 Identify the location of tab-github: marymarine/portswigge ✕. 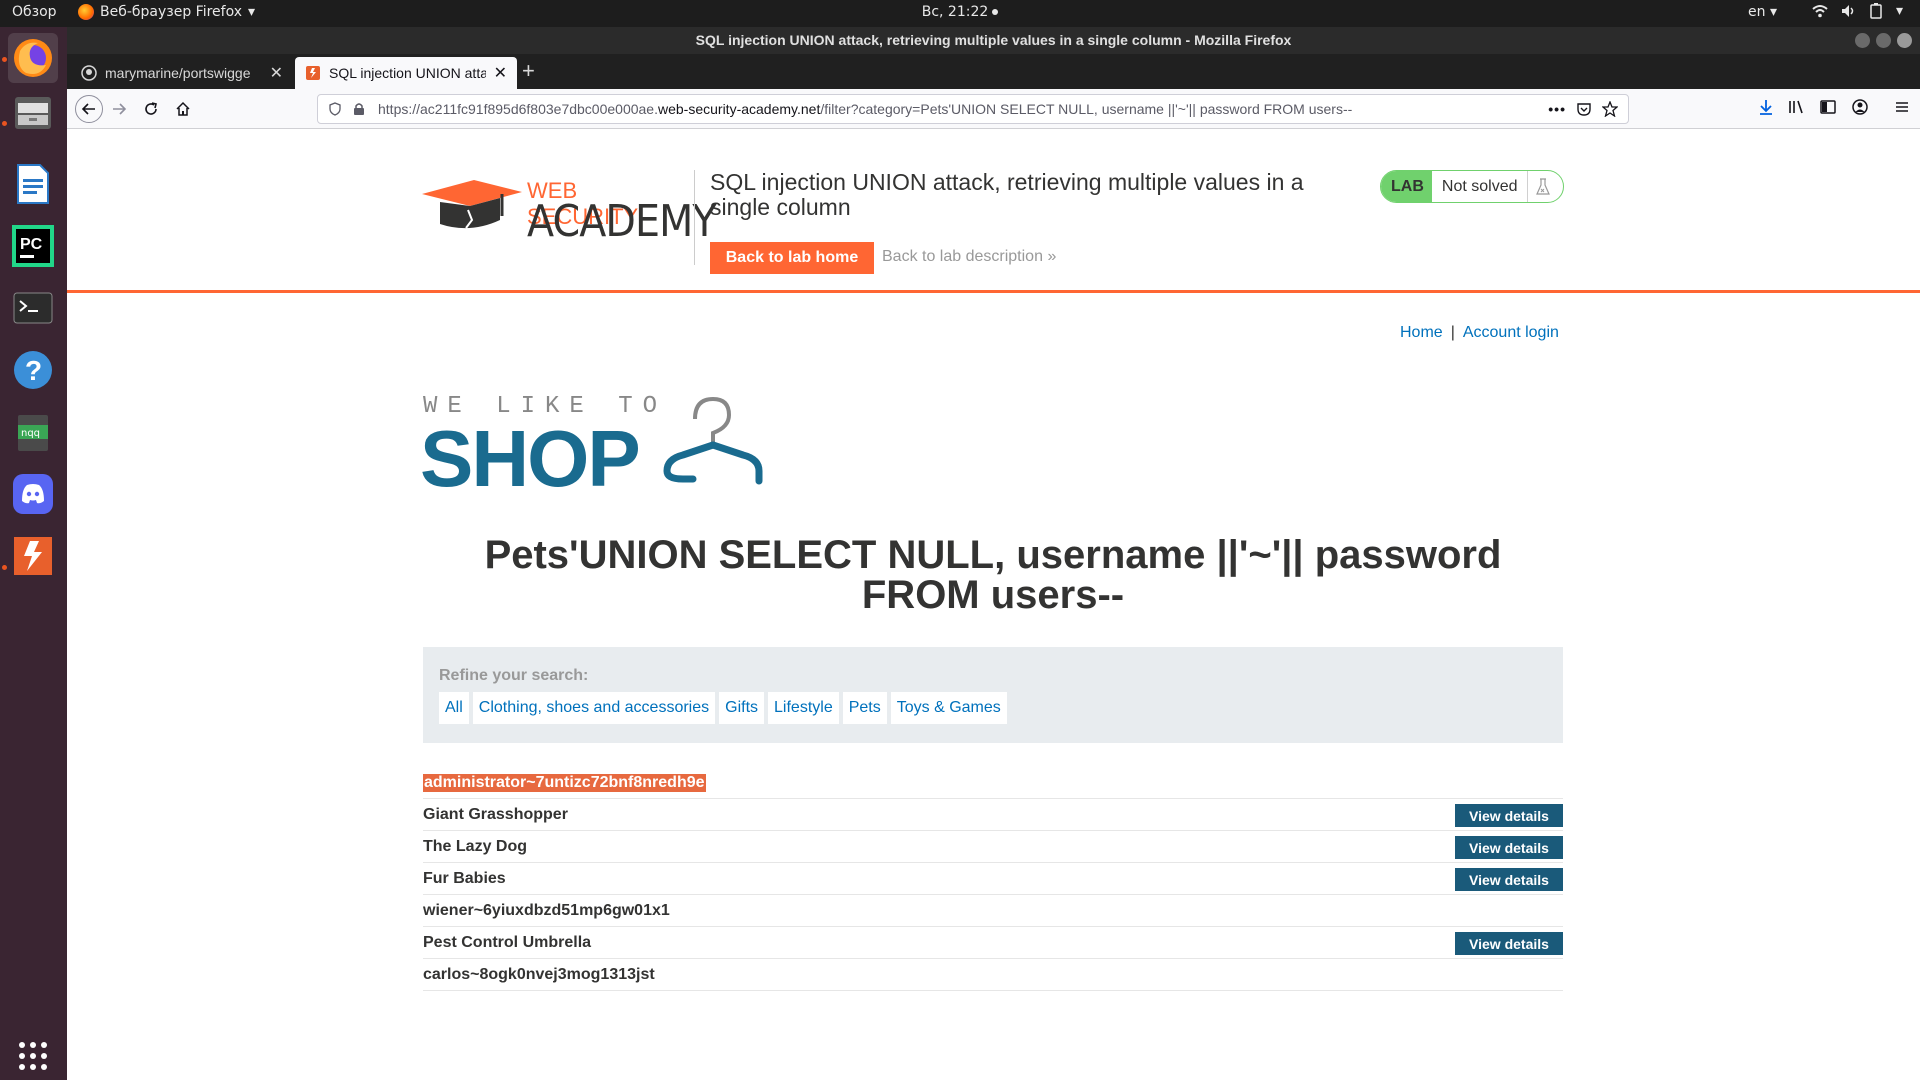
(182, 73).